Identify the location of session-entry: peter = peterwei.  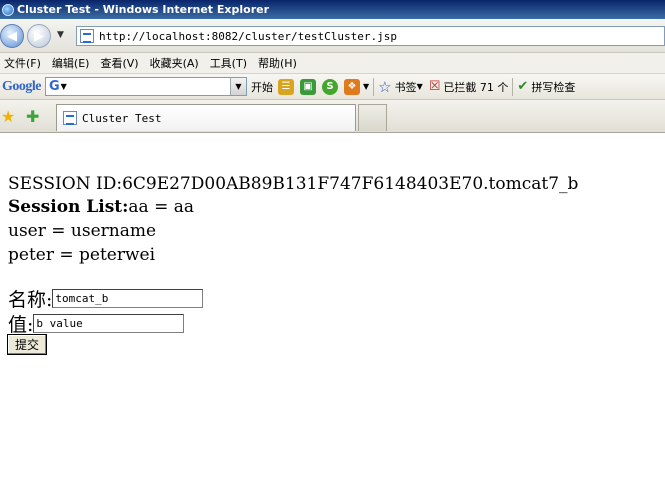
(82, 255).